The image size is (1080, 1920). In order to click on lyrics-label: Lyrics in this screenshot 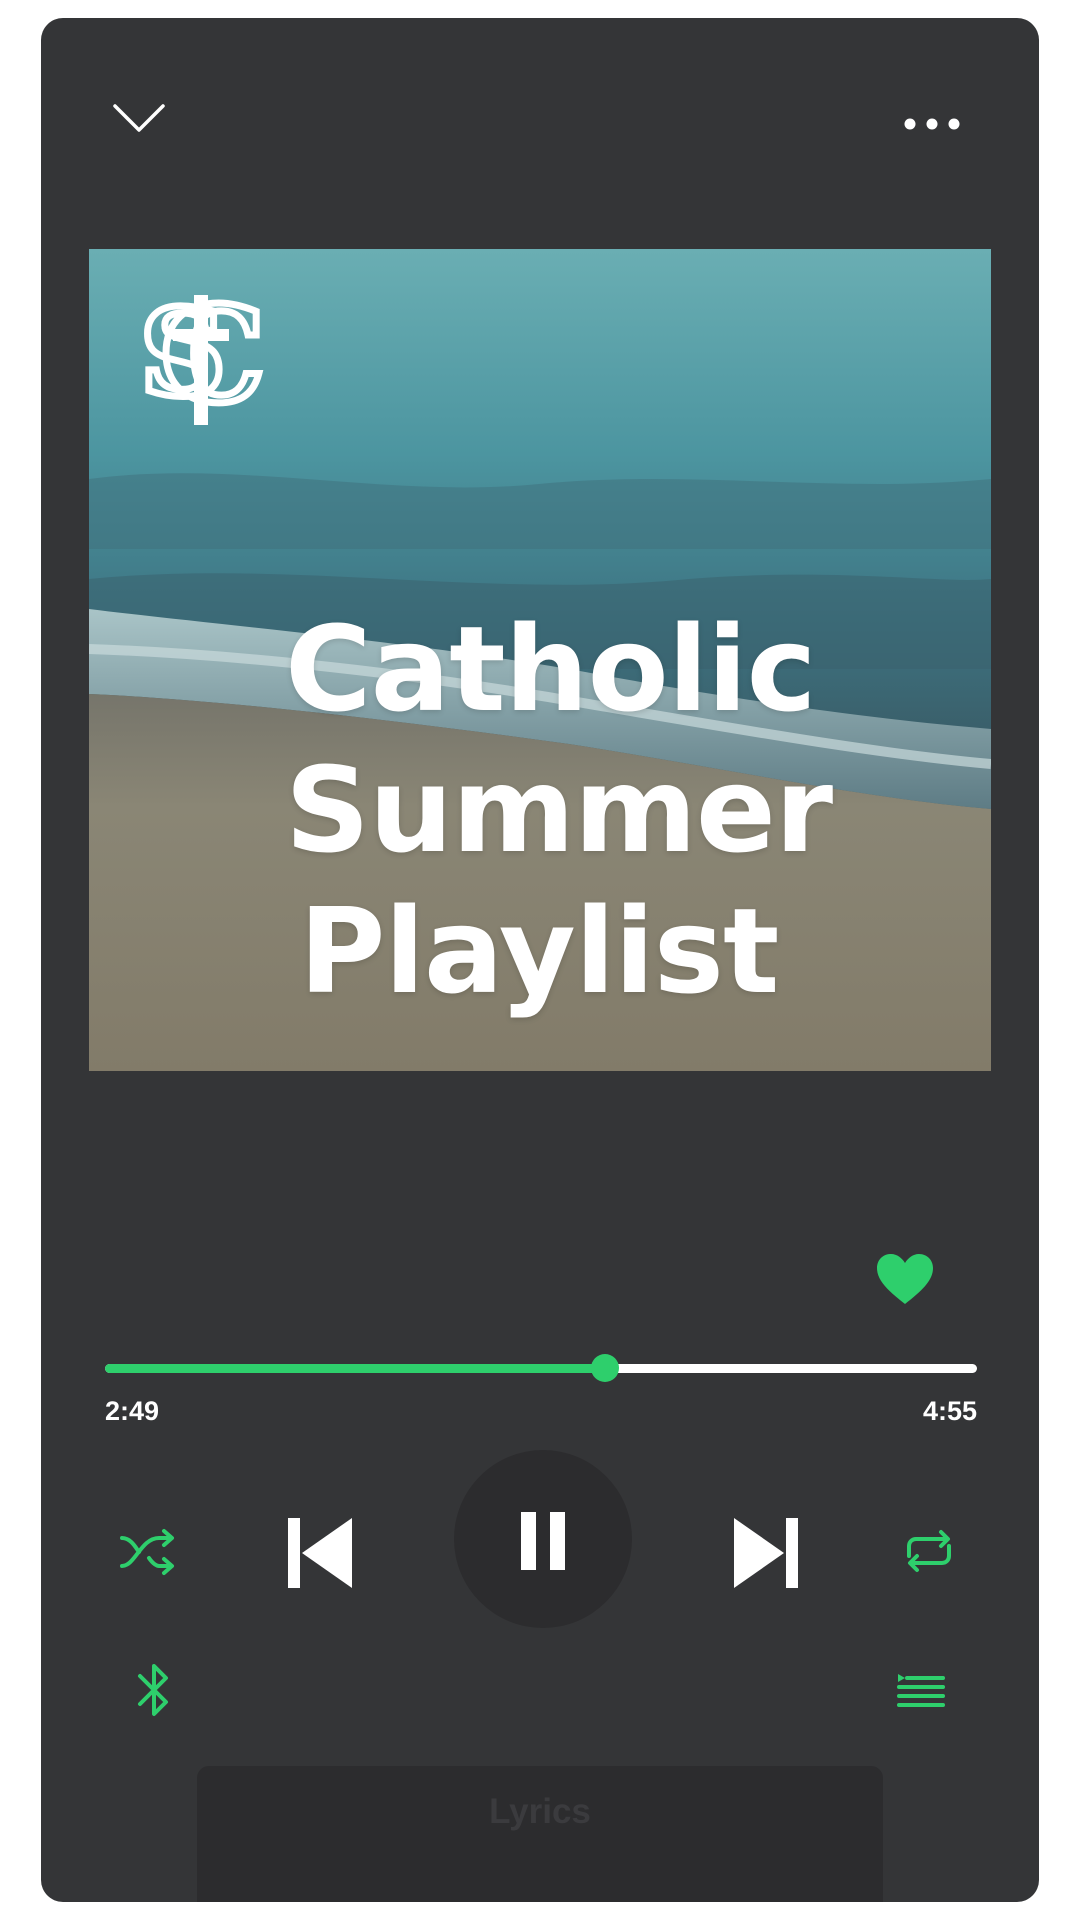, I will do `click(540, 1811)`.